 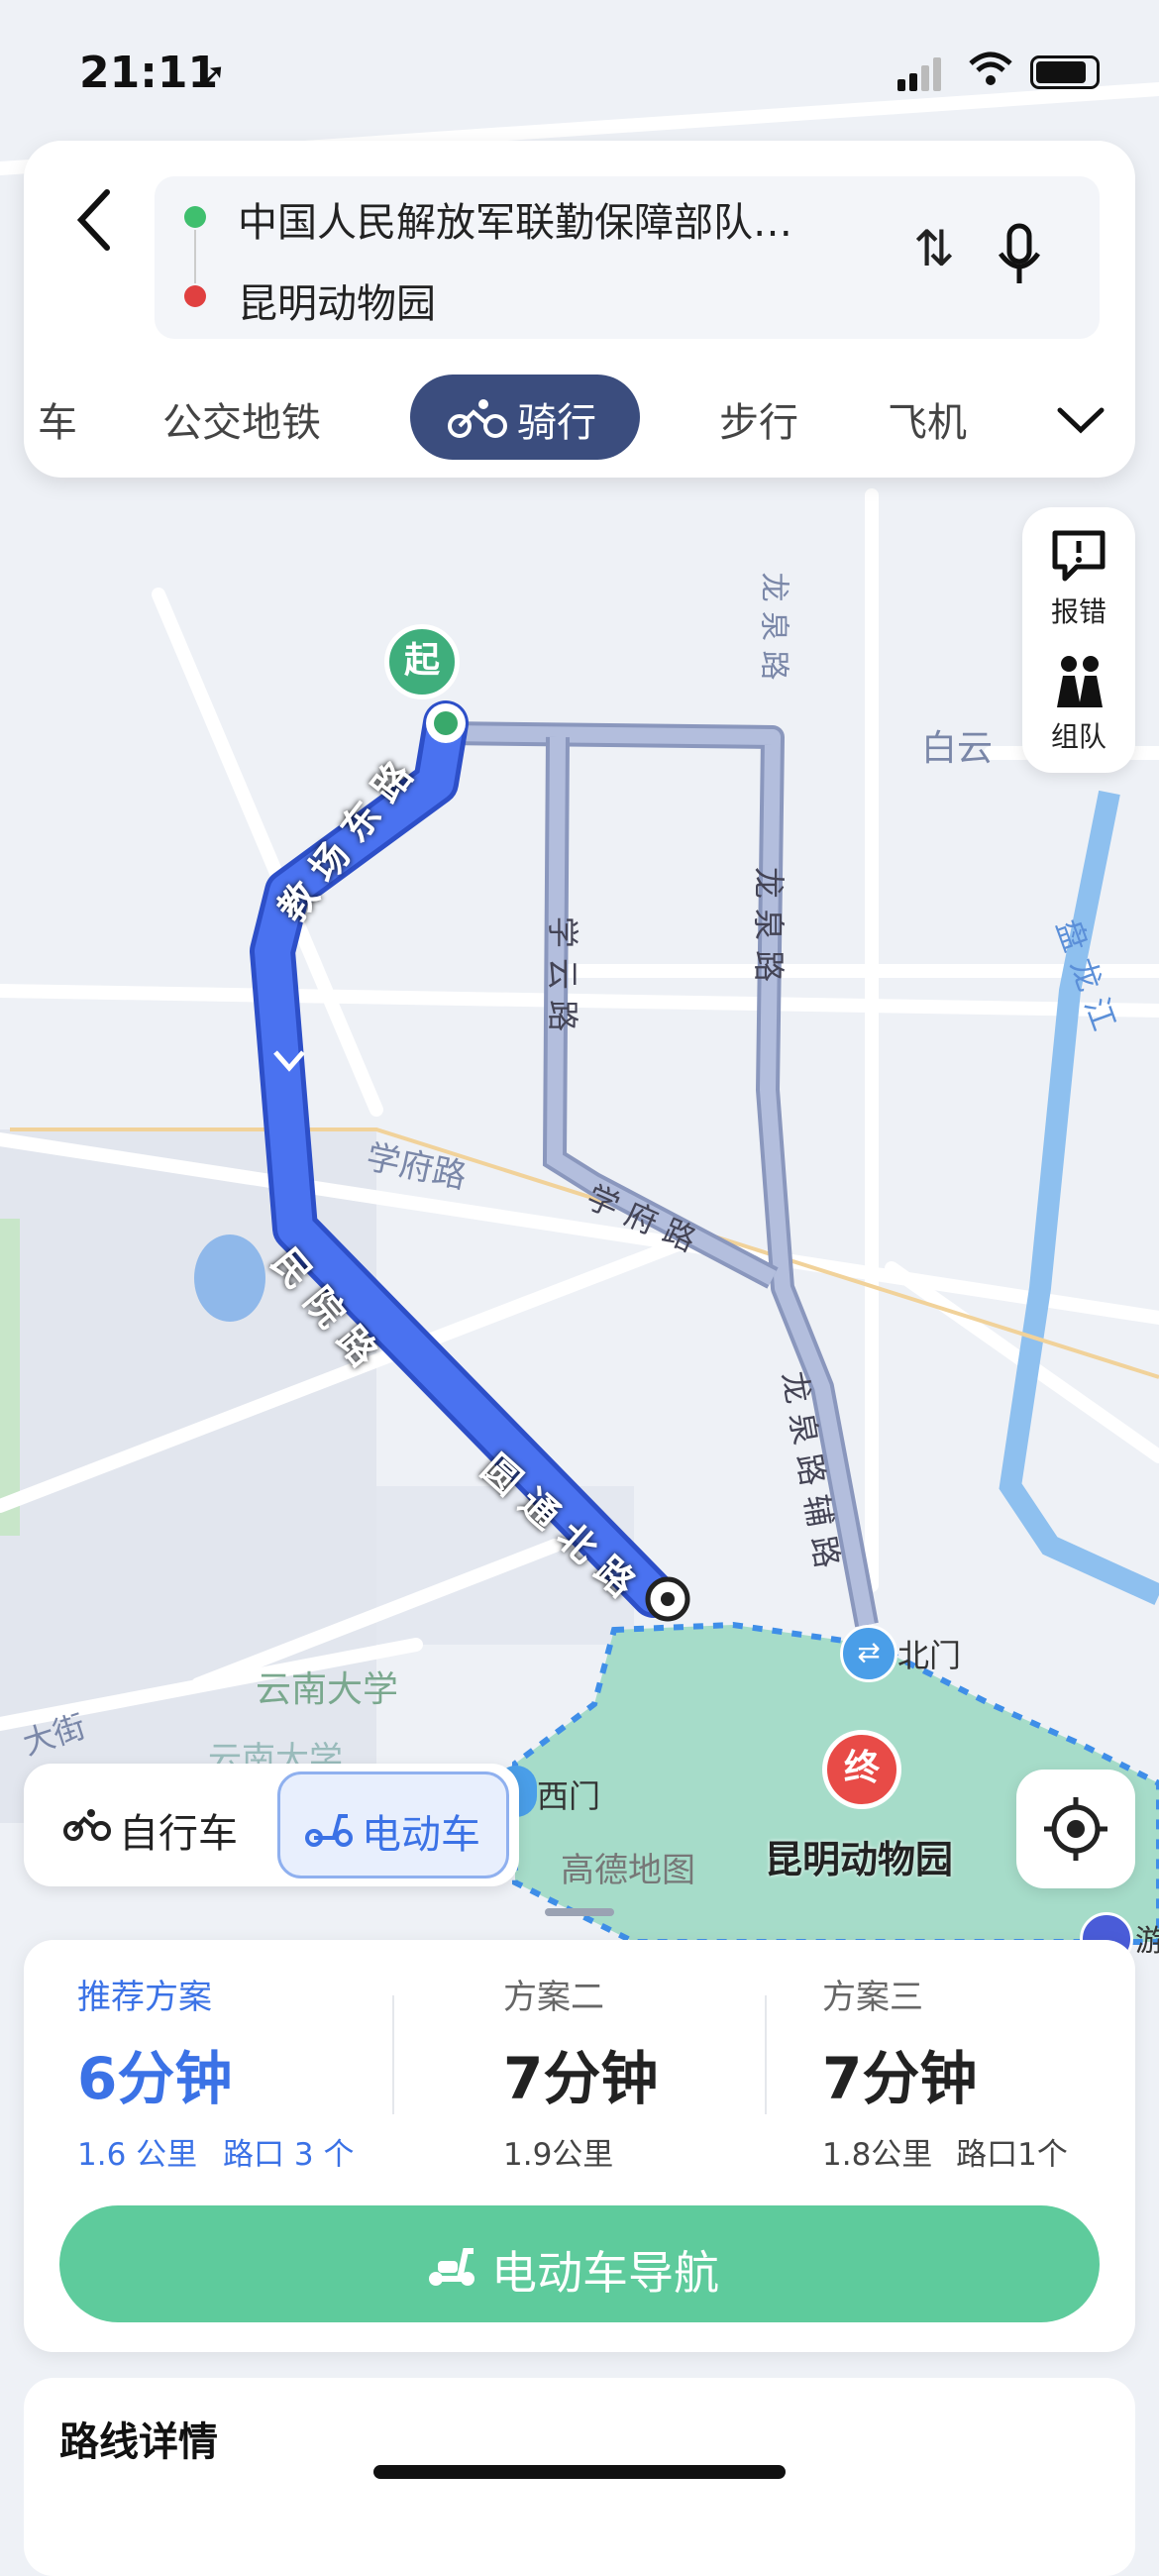 I want to click on swap-icon: ⇅, so click(x=934, y=249).